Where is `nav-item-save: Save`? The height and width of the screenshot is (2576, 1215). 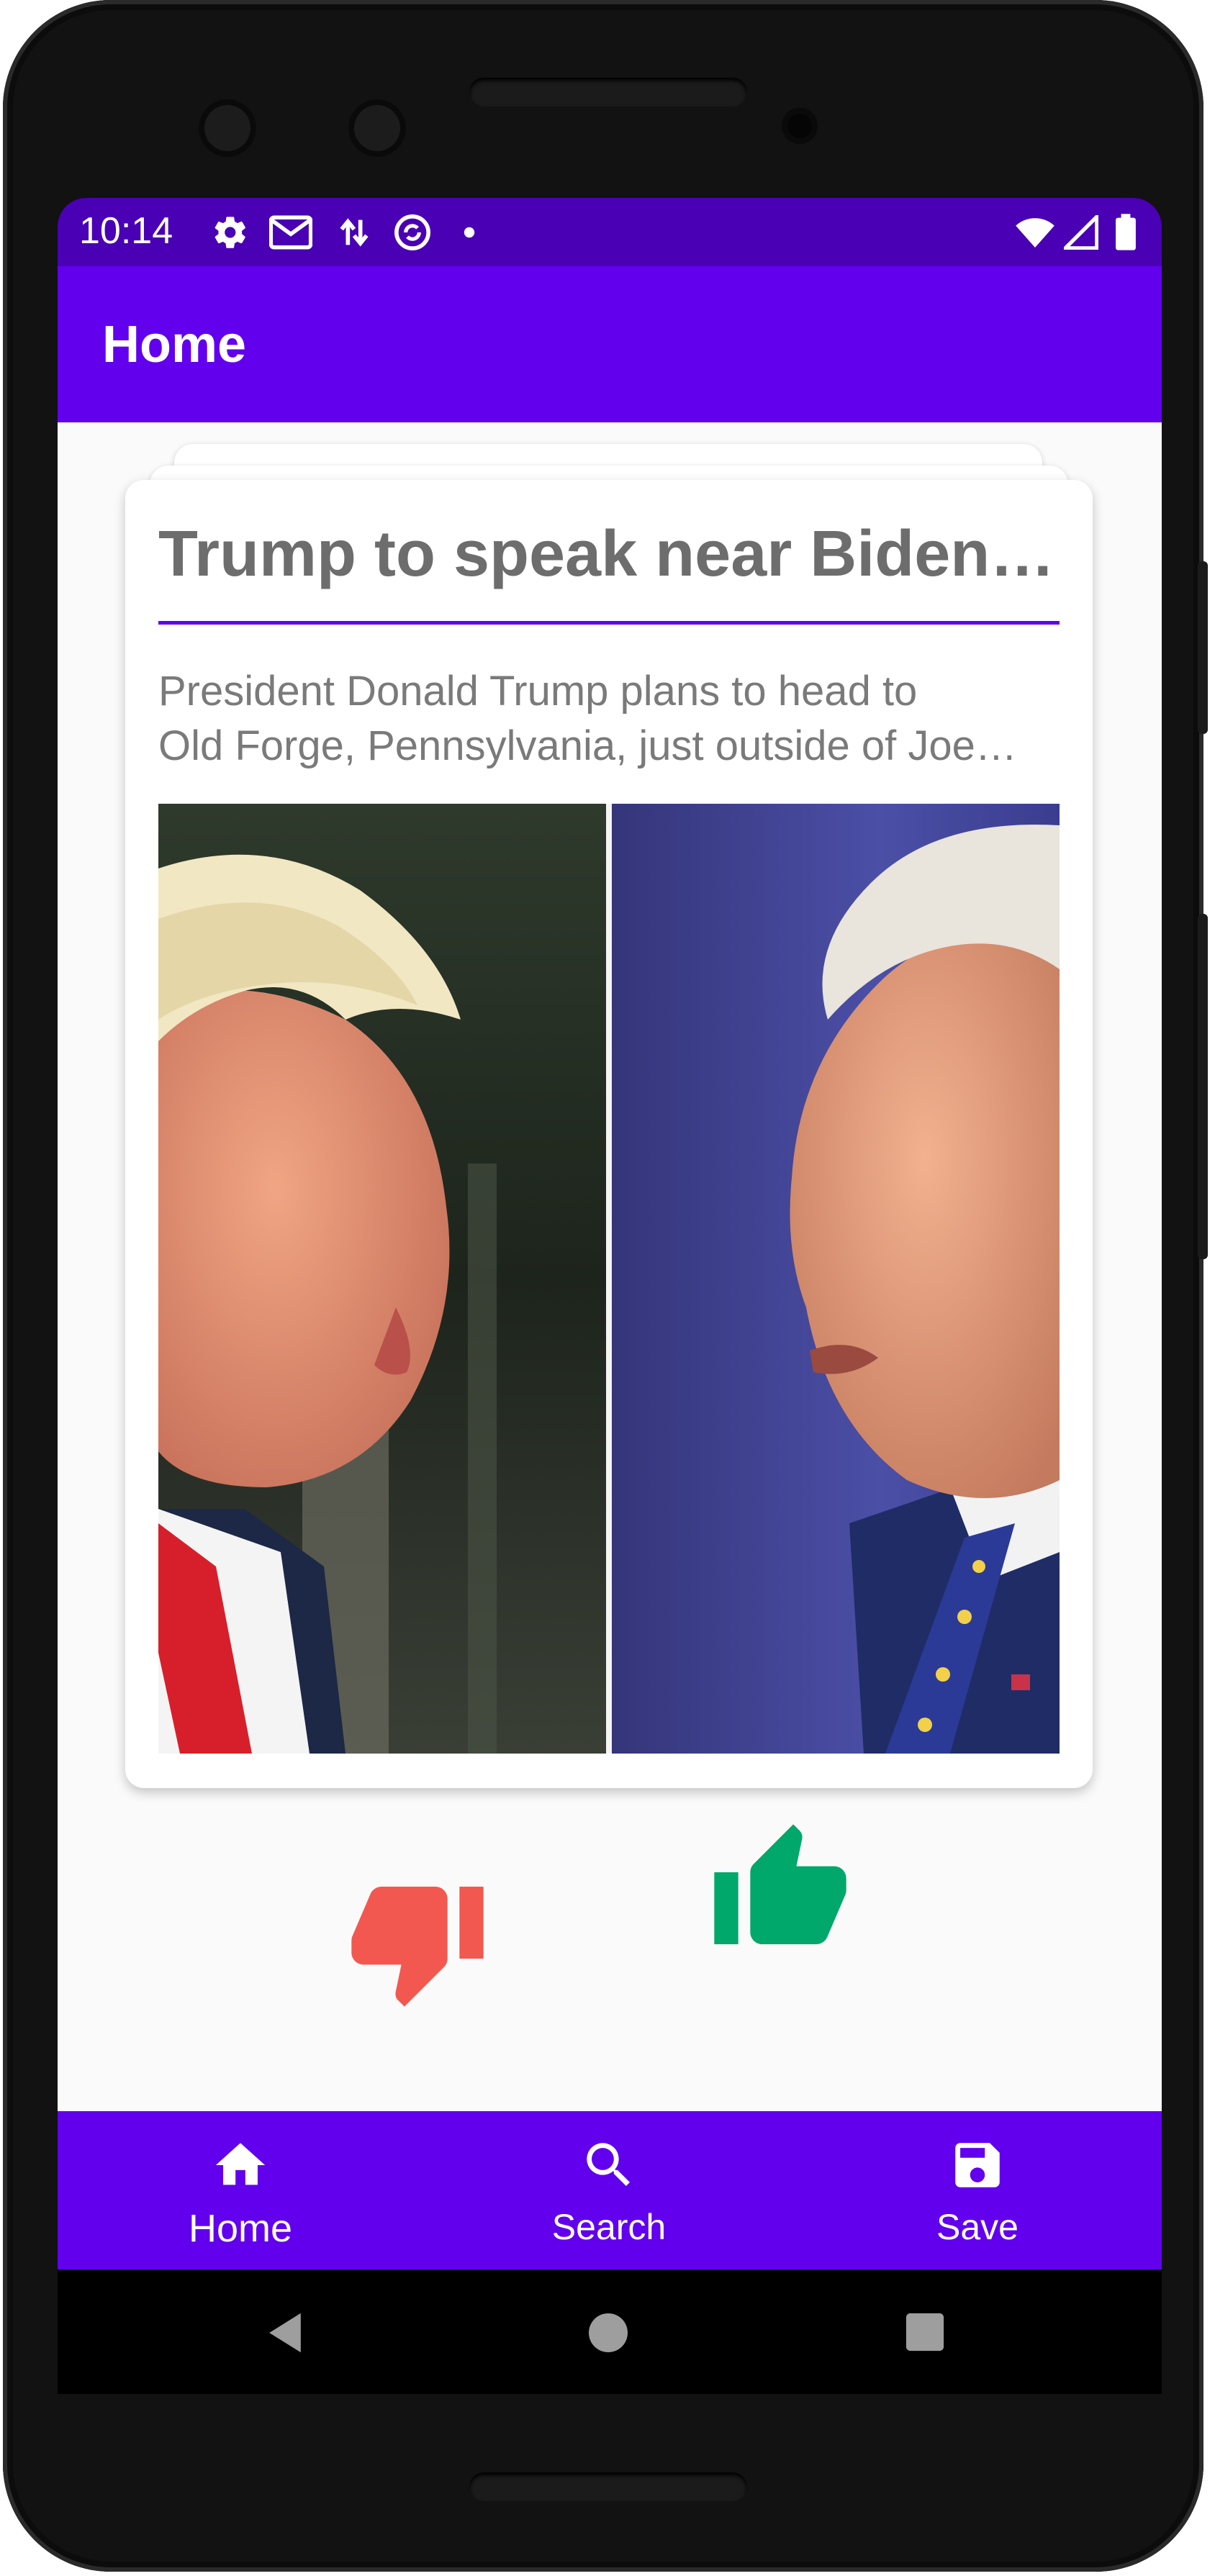 nav-item-save: Save is located at coordinates (977, 2190).